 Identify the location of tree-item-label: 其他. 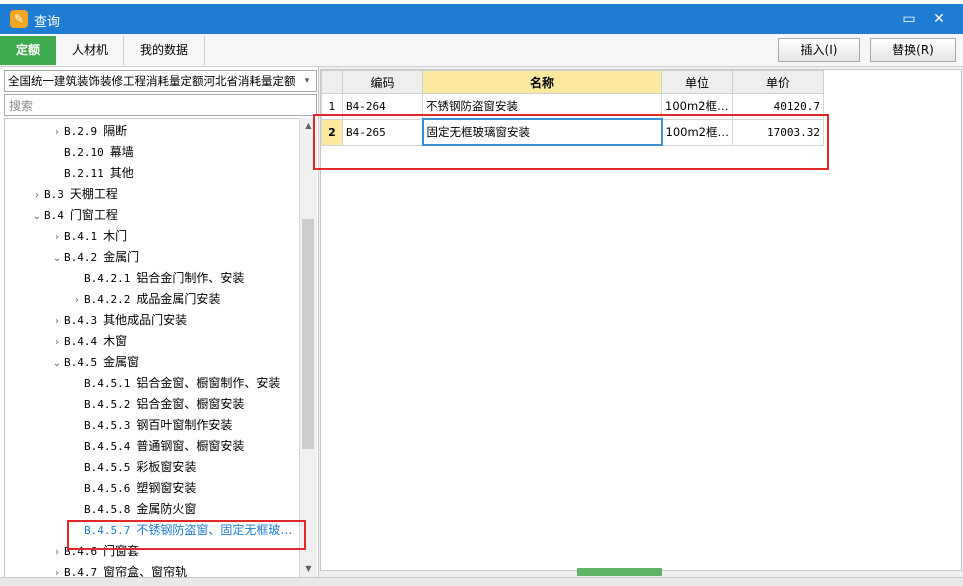
(121, 173).